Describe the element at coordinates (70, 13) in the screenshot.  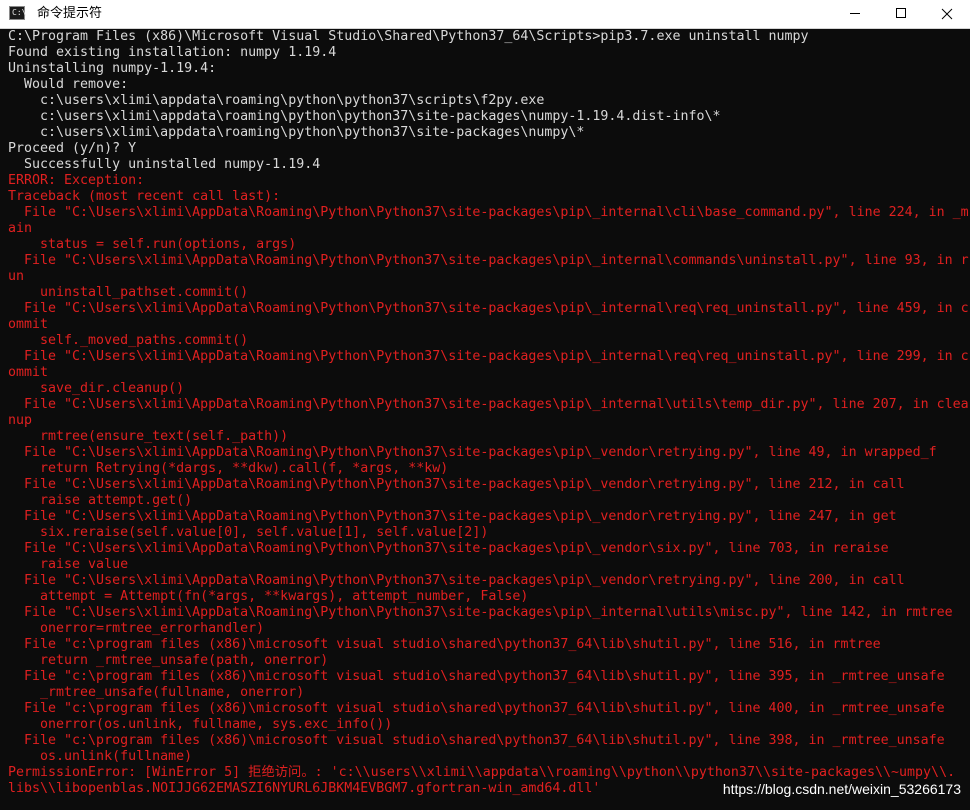
I see `window-title: 命令提示符` at that location.